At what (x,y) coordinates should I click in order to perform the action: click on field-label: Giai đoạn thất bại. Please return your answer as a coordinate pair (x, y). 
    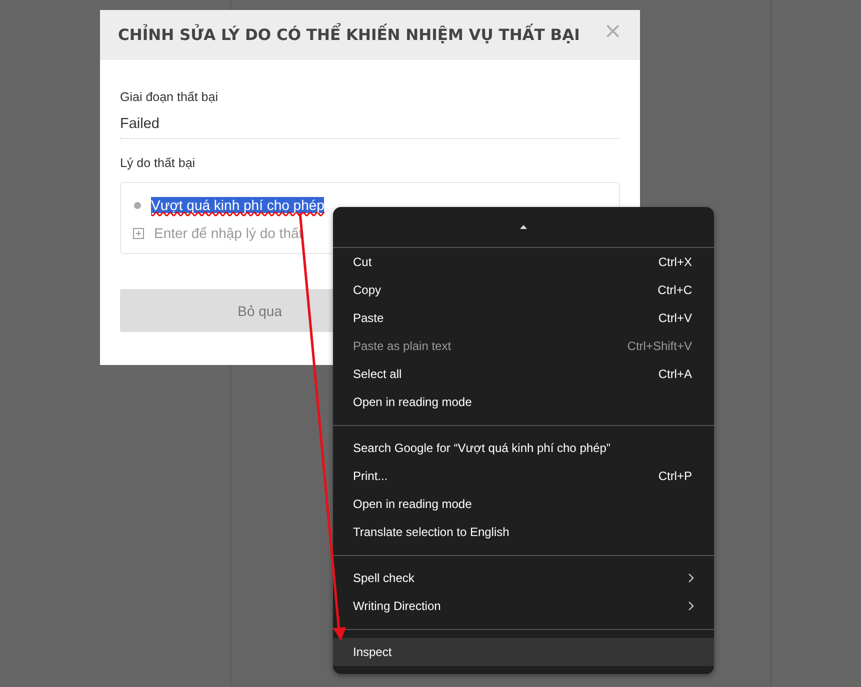
    Looking at the image, I should click on (169, 97).